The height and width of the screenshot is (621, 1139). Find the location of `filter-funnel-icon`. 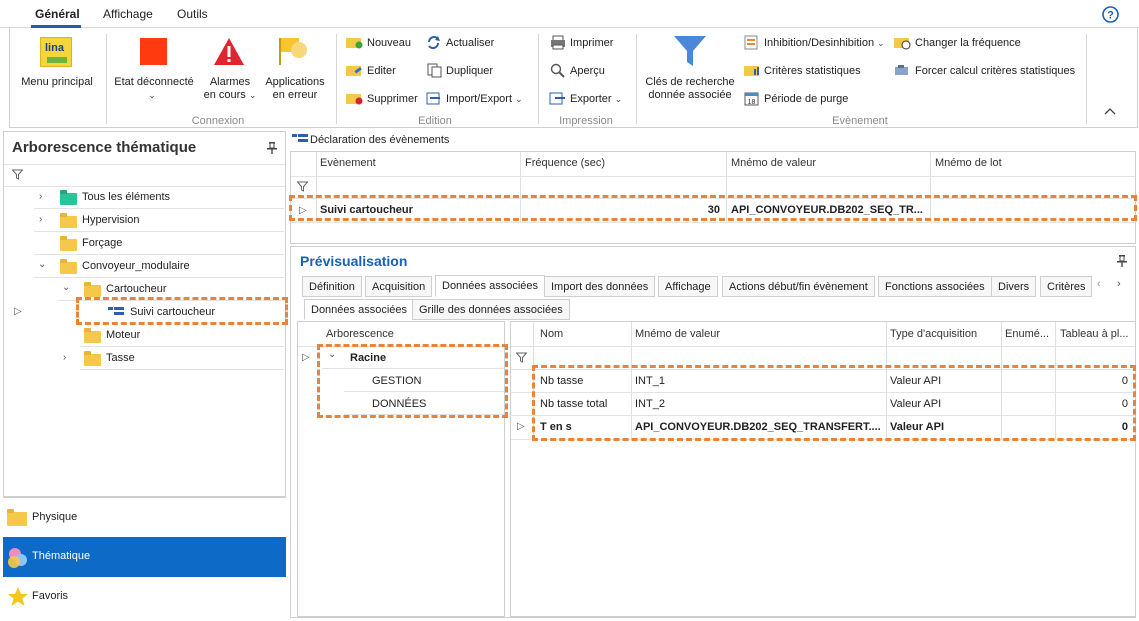

filter-funnel-icon is located at coordinates (690, 51).